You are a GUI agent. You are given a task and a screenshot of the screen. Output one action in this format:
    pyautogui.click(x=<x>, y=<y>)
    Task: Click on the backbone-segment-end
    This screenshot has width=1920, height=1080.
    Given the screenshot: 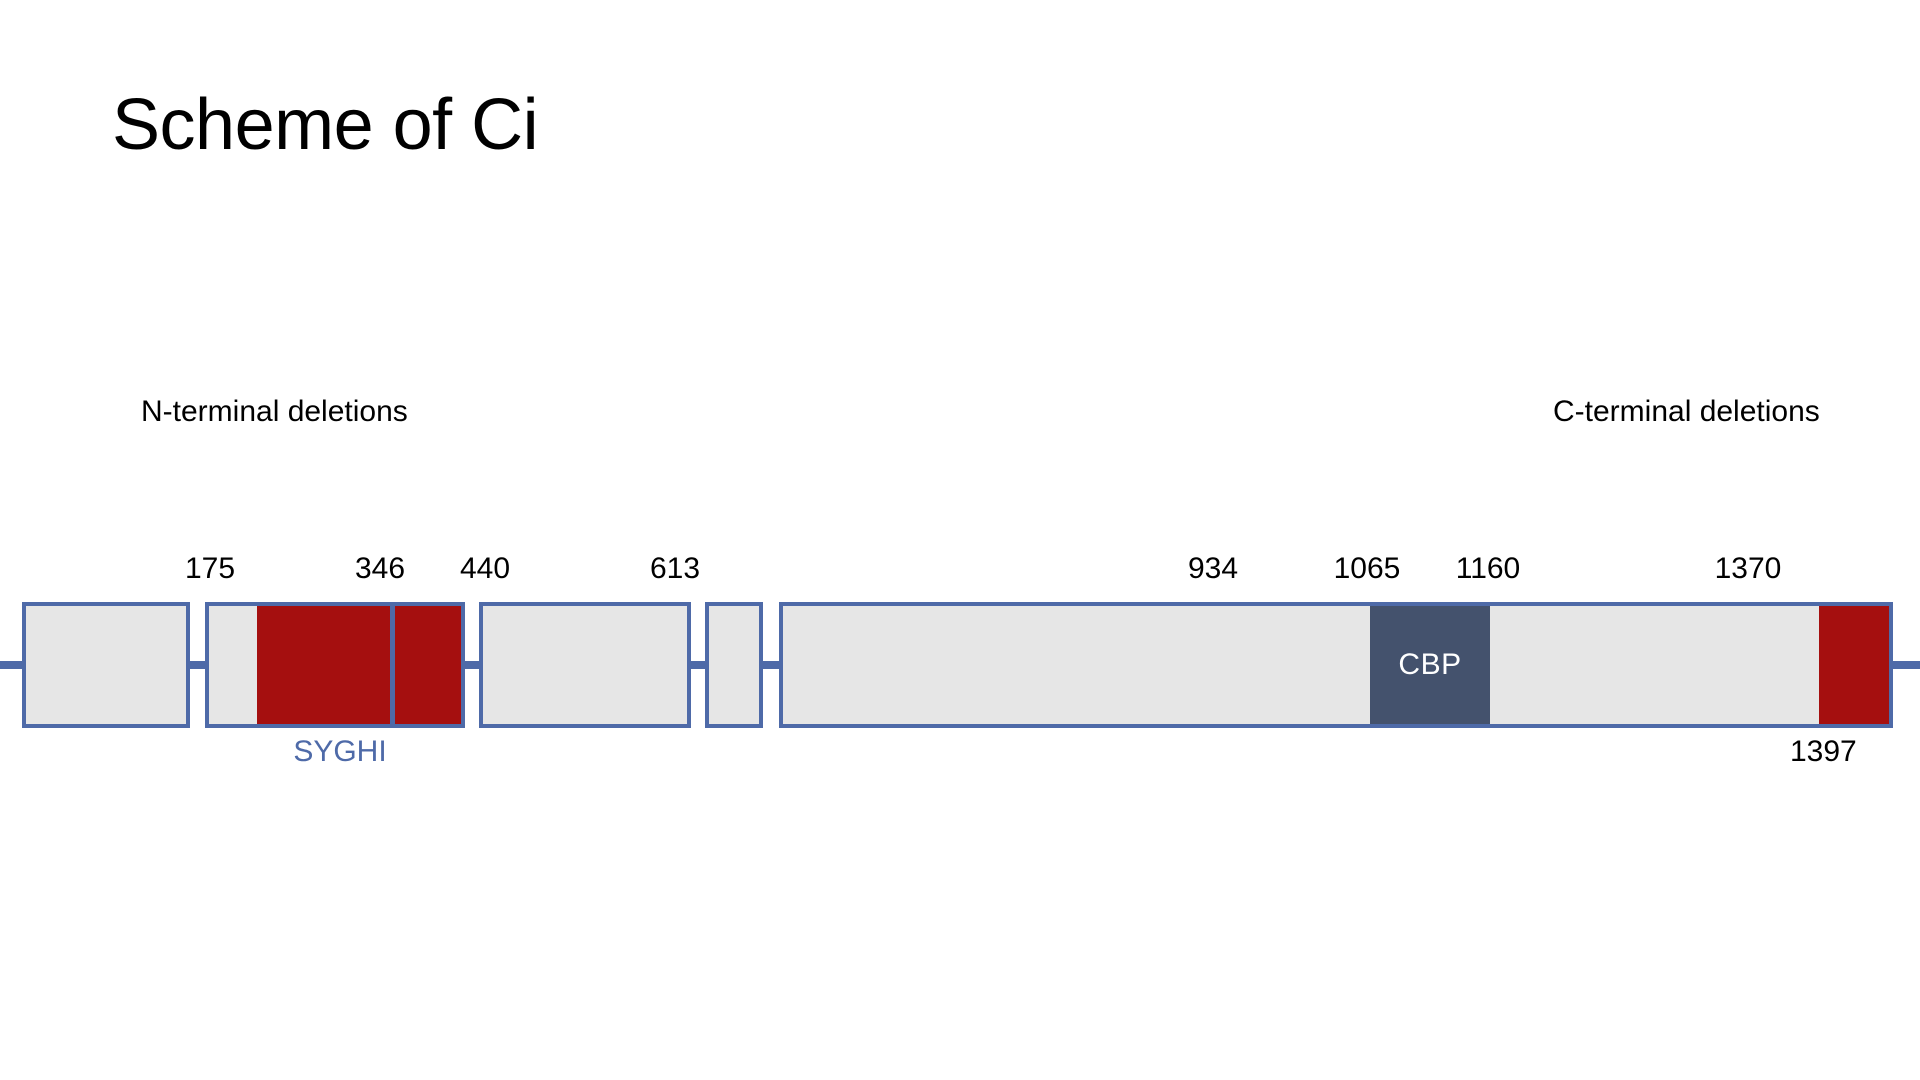 What is the action you would take?
    pyautogui.click(x=1905, y=665)
    